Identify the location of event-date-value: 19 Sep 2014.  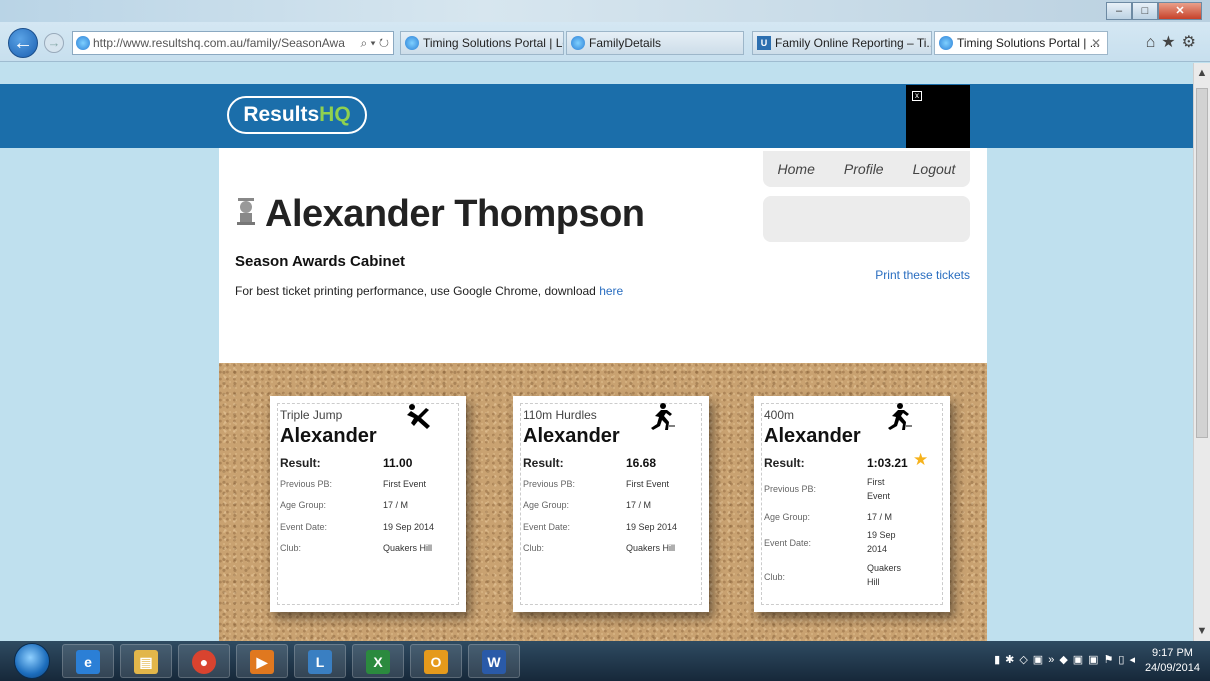
(409, 527).